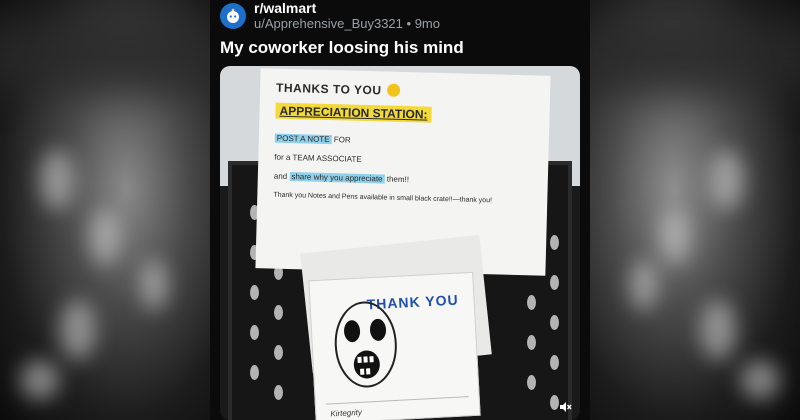  What do you see at coordinates (303, 139) in the screenshot?
I see `sign-highlight: POST A NOTE` at bounding box center [303, 139].